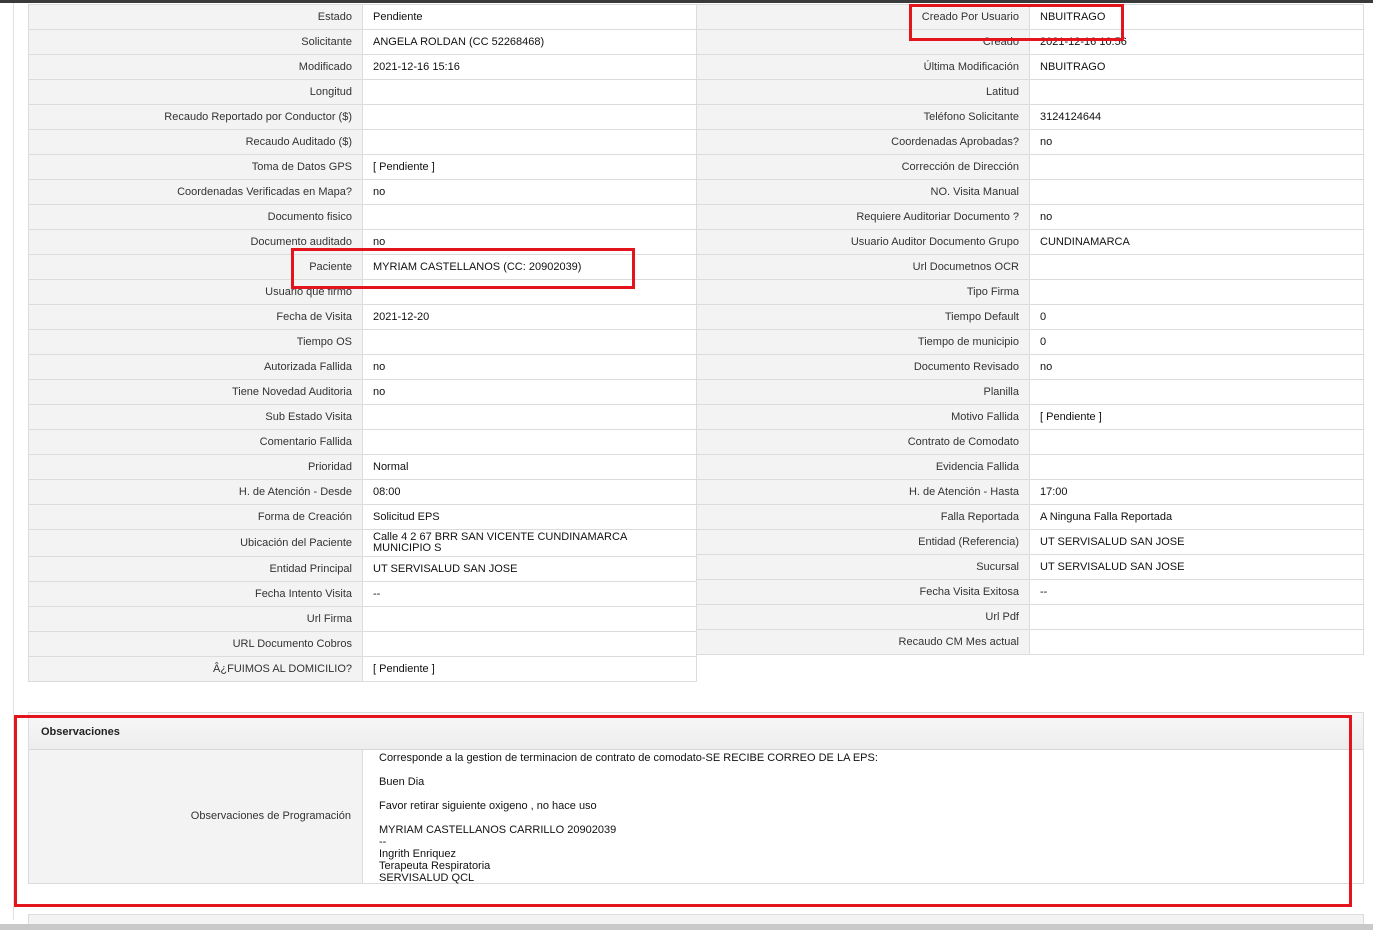 The image size is (1373, 930). Describe the element at coordinates (195, 569) in the screenshot. I see `field-label: Entidad Principal` at that location.